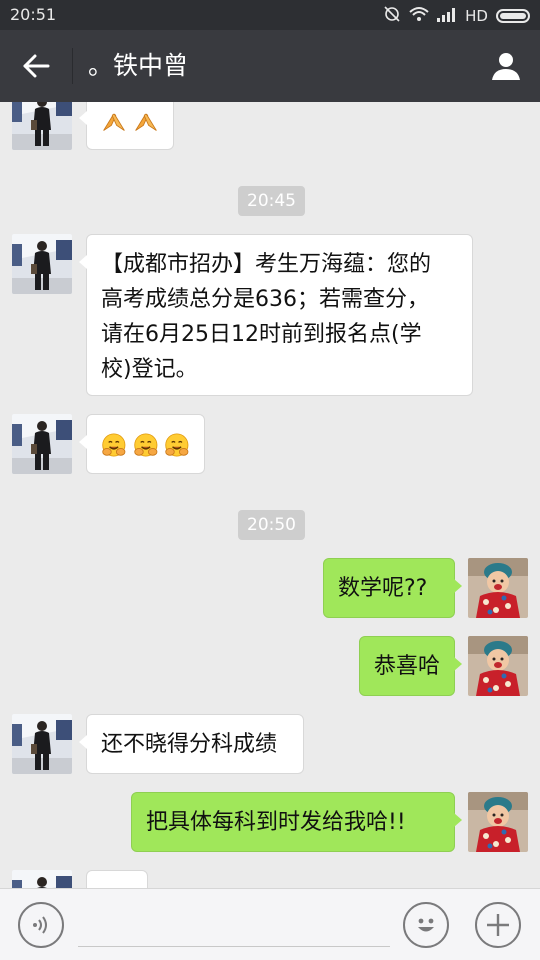 The height and width of the screenshot is (960, 540). Describe the element at coordinates (149, 369) in the screenshot. I see `message-line: 校)登记。` at that location.